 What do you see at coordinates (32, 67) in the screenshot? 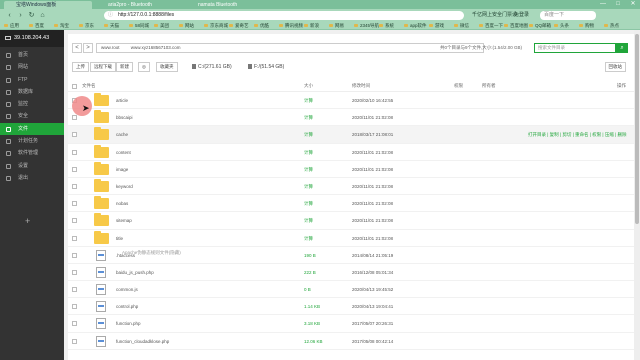
I see `sidebar-item-1: 网站` at bounding box center [32, 67].